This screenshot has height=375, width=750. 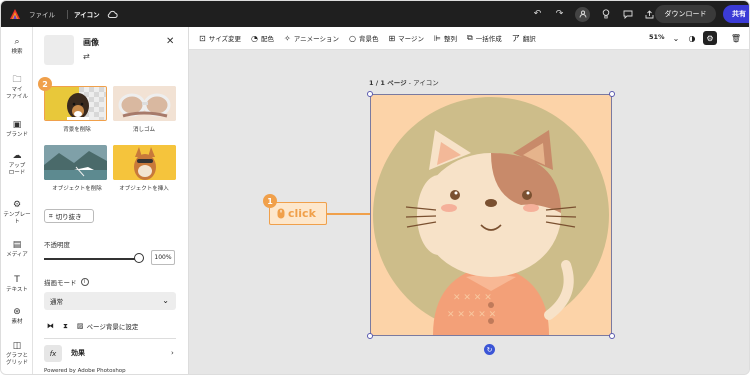 What do you see at coordinates (348, 214) in the screenshot?
I see `annotation-connector` at bounding box center [348, 214].